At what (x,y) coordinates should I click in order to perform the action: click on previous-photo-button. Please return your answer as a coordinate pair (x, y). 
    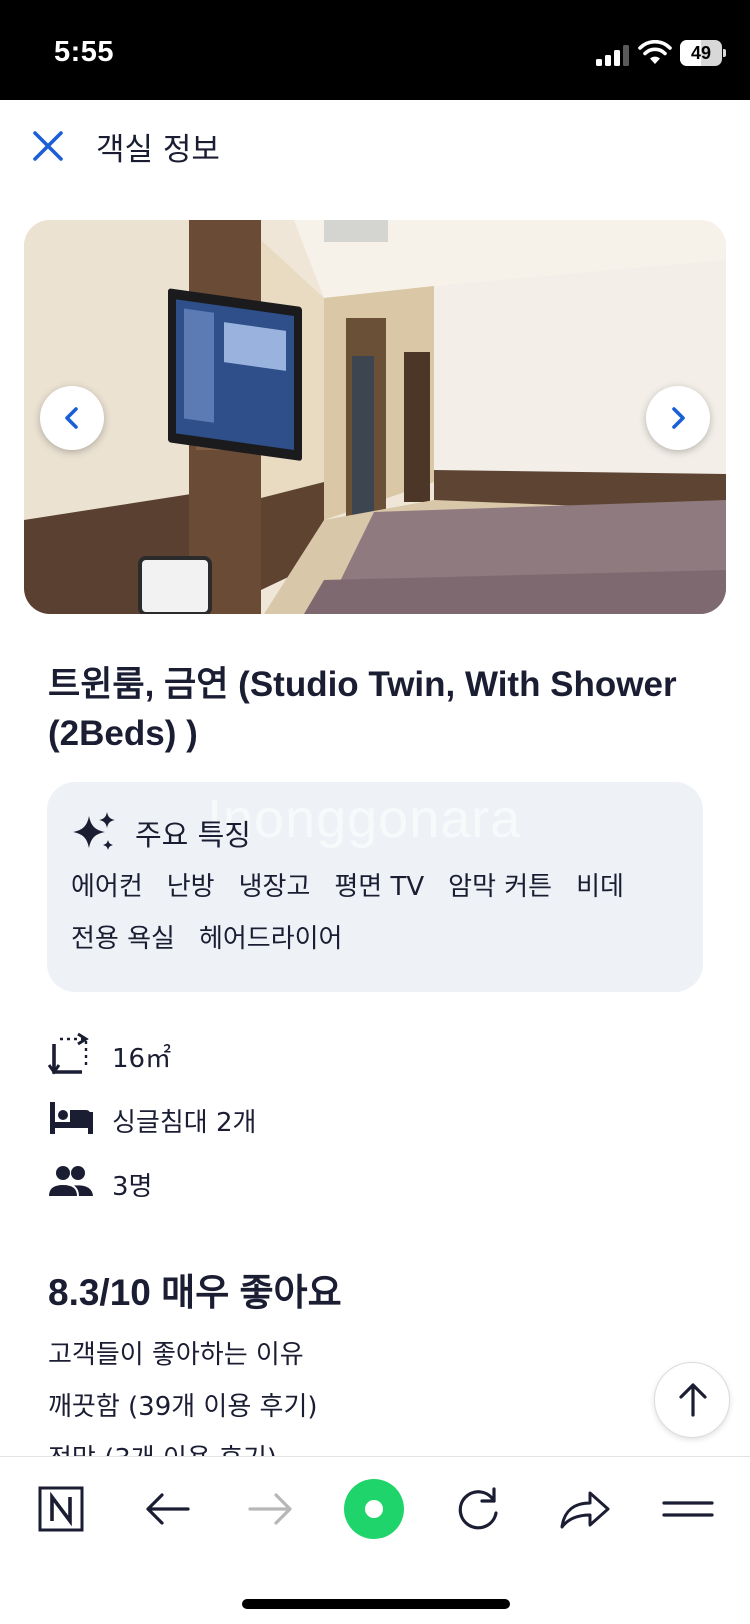
    Looking at the image, I should click on (72, 418).